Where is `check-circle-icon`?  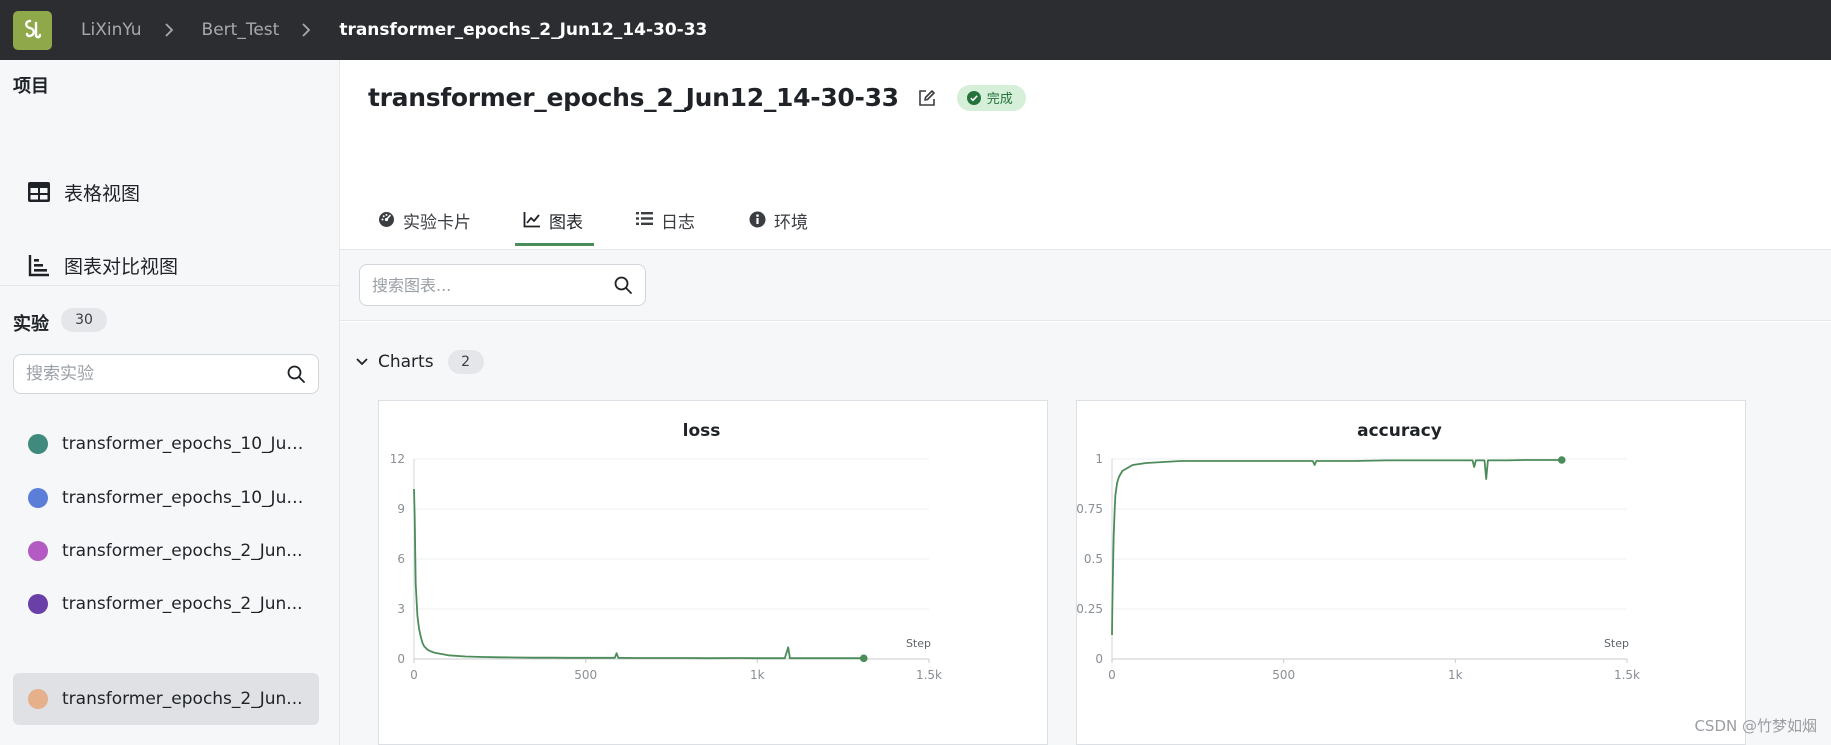 check-circle-icon is located at coordinates (973, 97).